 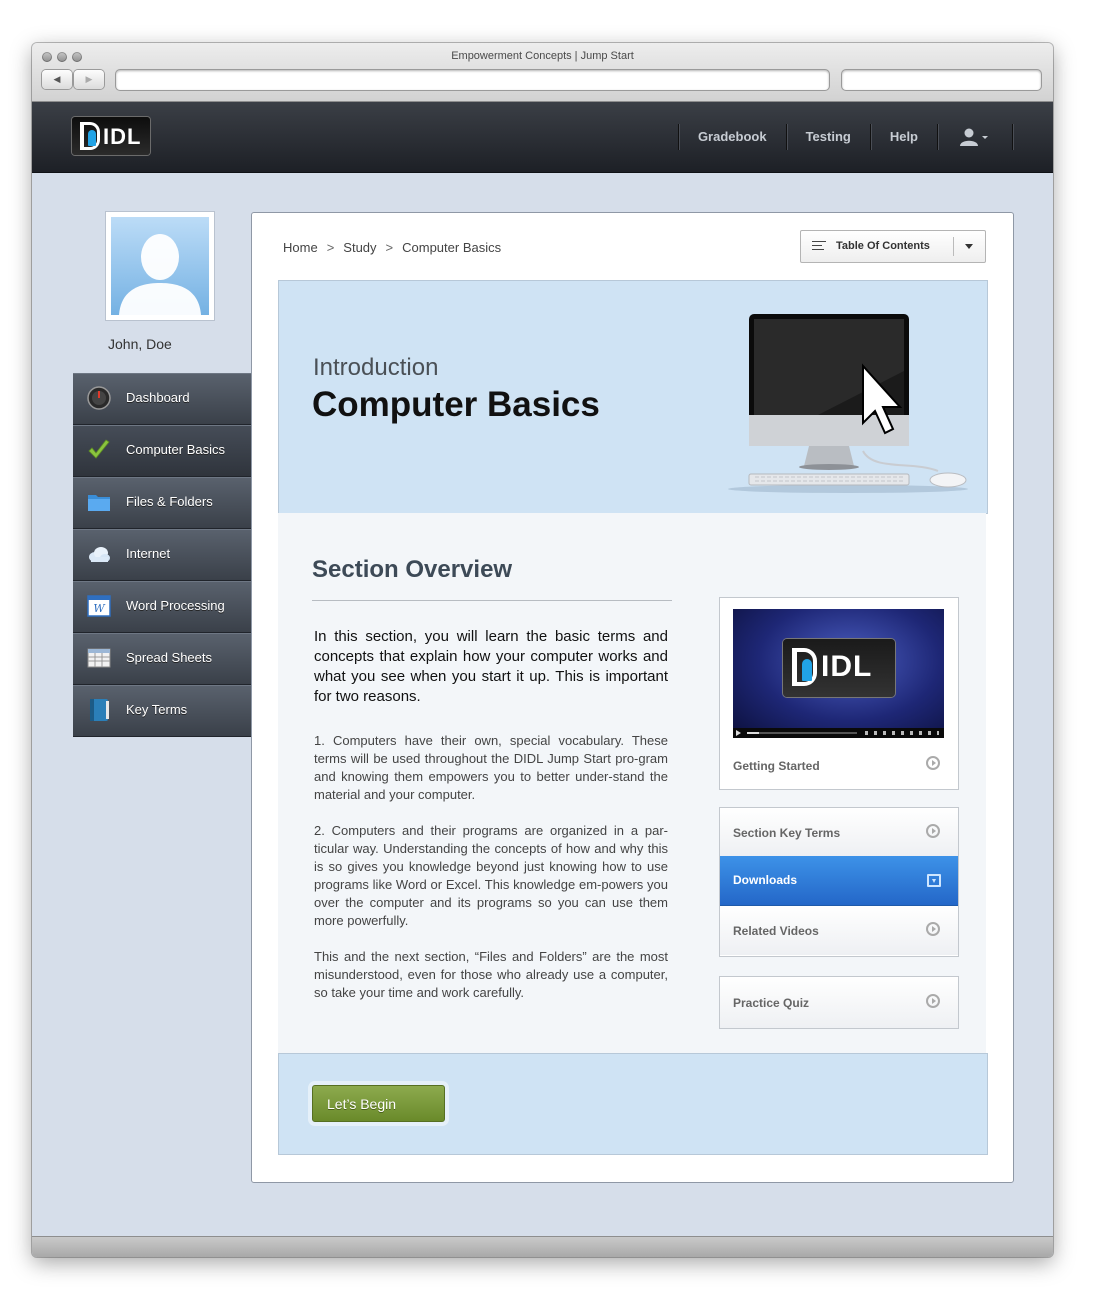 I want to click on section-title: Section Overview, so click(x=412, y=569).